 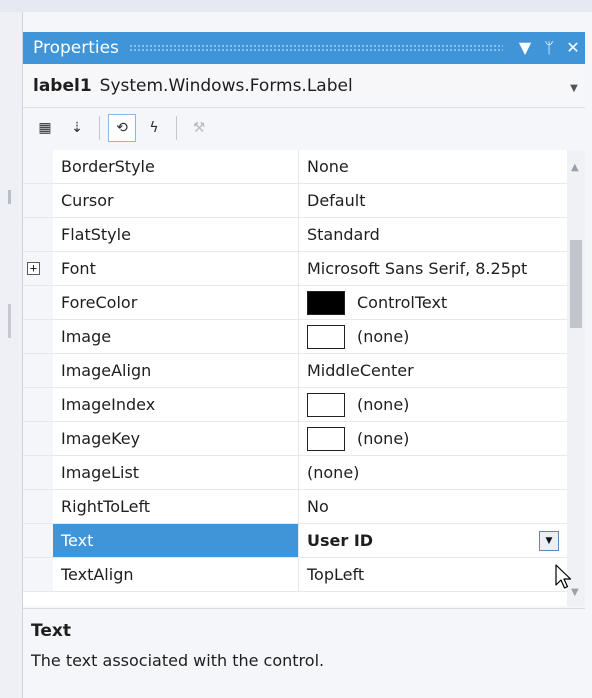 I want to click on outer-strip, so click(x=296, y=6).